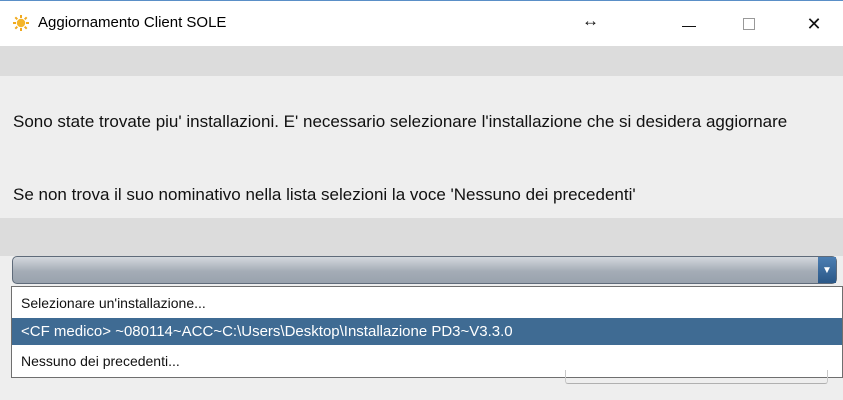 This screenshot has height=400, width=843. I want to click on obscured-button, so click(696, 377).